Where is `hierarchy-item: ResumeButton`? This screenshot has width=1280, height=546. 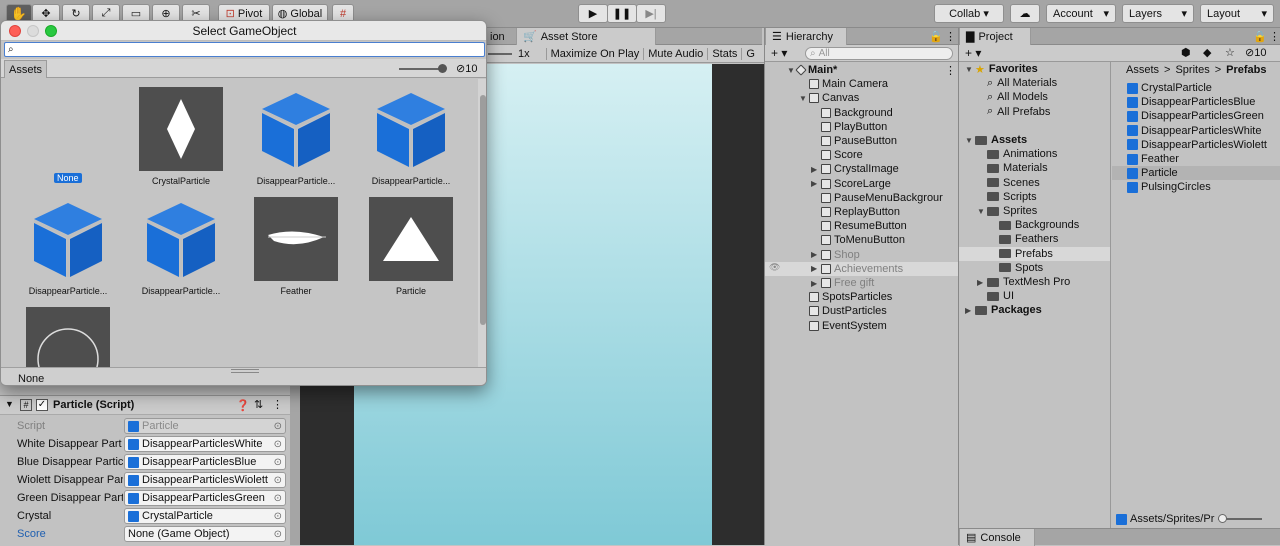 hierarchy-item: ResumeButton is located at coordinates (862, 226).